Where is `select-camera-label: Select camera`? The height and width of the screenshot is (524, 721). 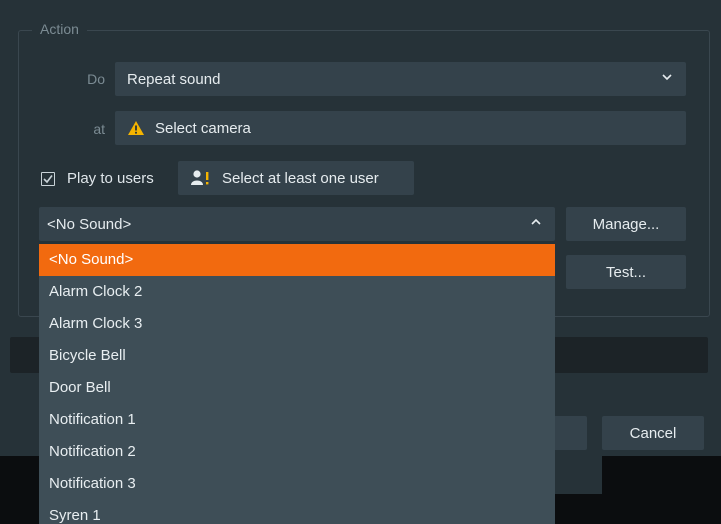
select-camera-label: Select camera is located at coordinates (203, 128).